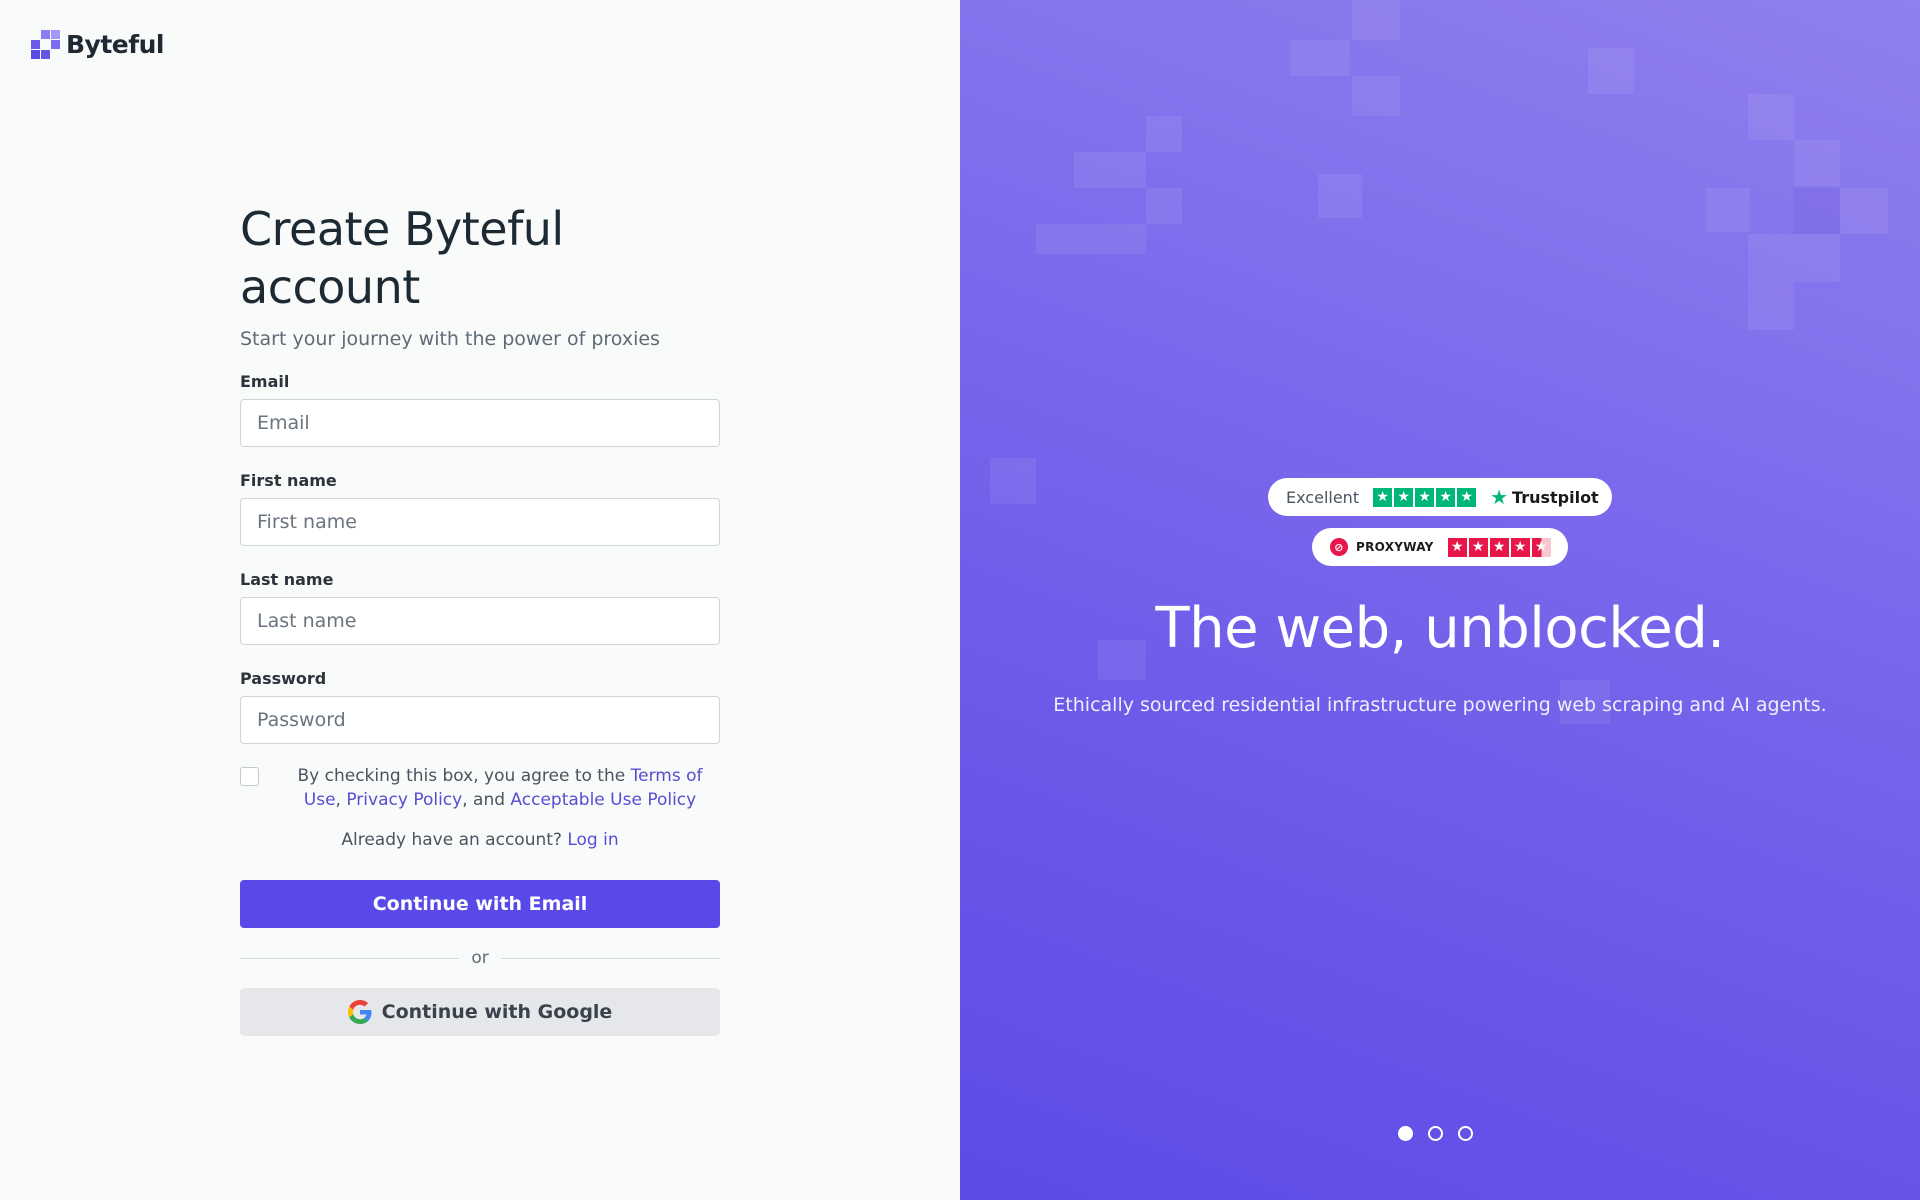 The width and height of the screenshot is (1920, 1200). I want to click on proxyway-stars: ★ ★ ★ ★ ★, so click(1499, 547).